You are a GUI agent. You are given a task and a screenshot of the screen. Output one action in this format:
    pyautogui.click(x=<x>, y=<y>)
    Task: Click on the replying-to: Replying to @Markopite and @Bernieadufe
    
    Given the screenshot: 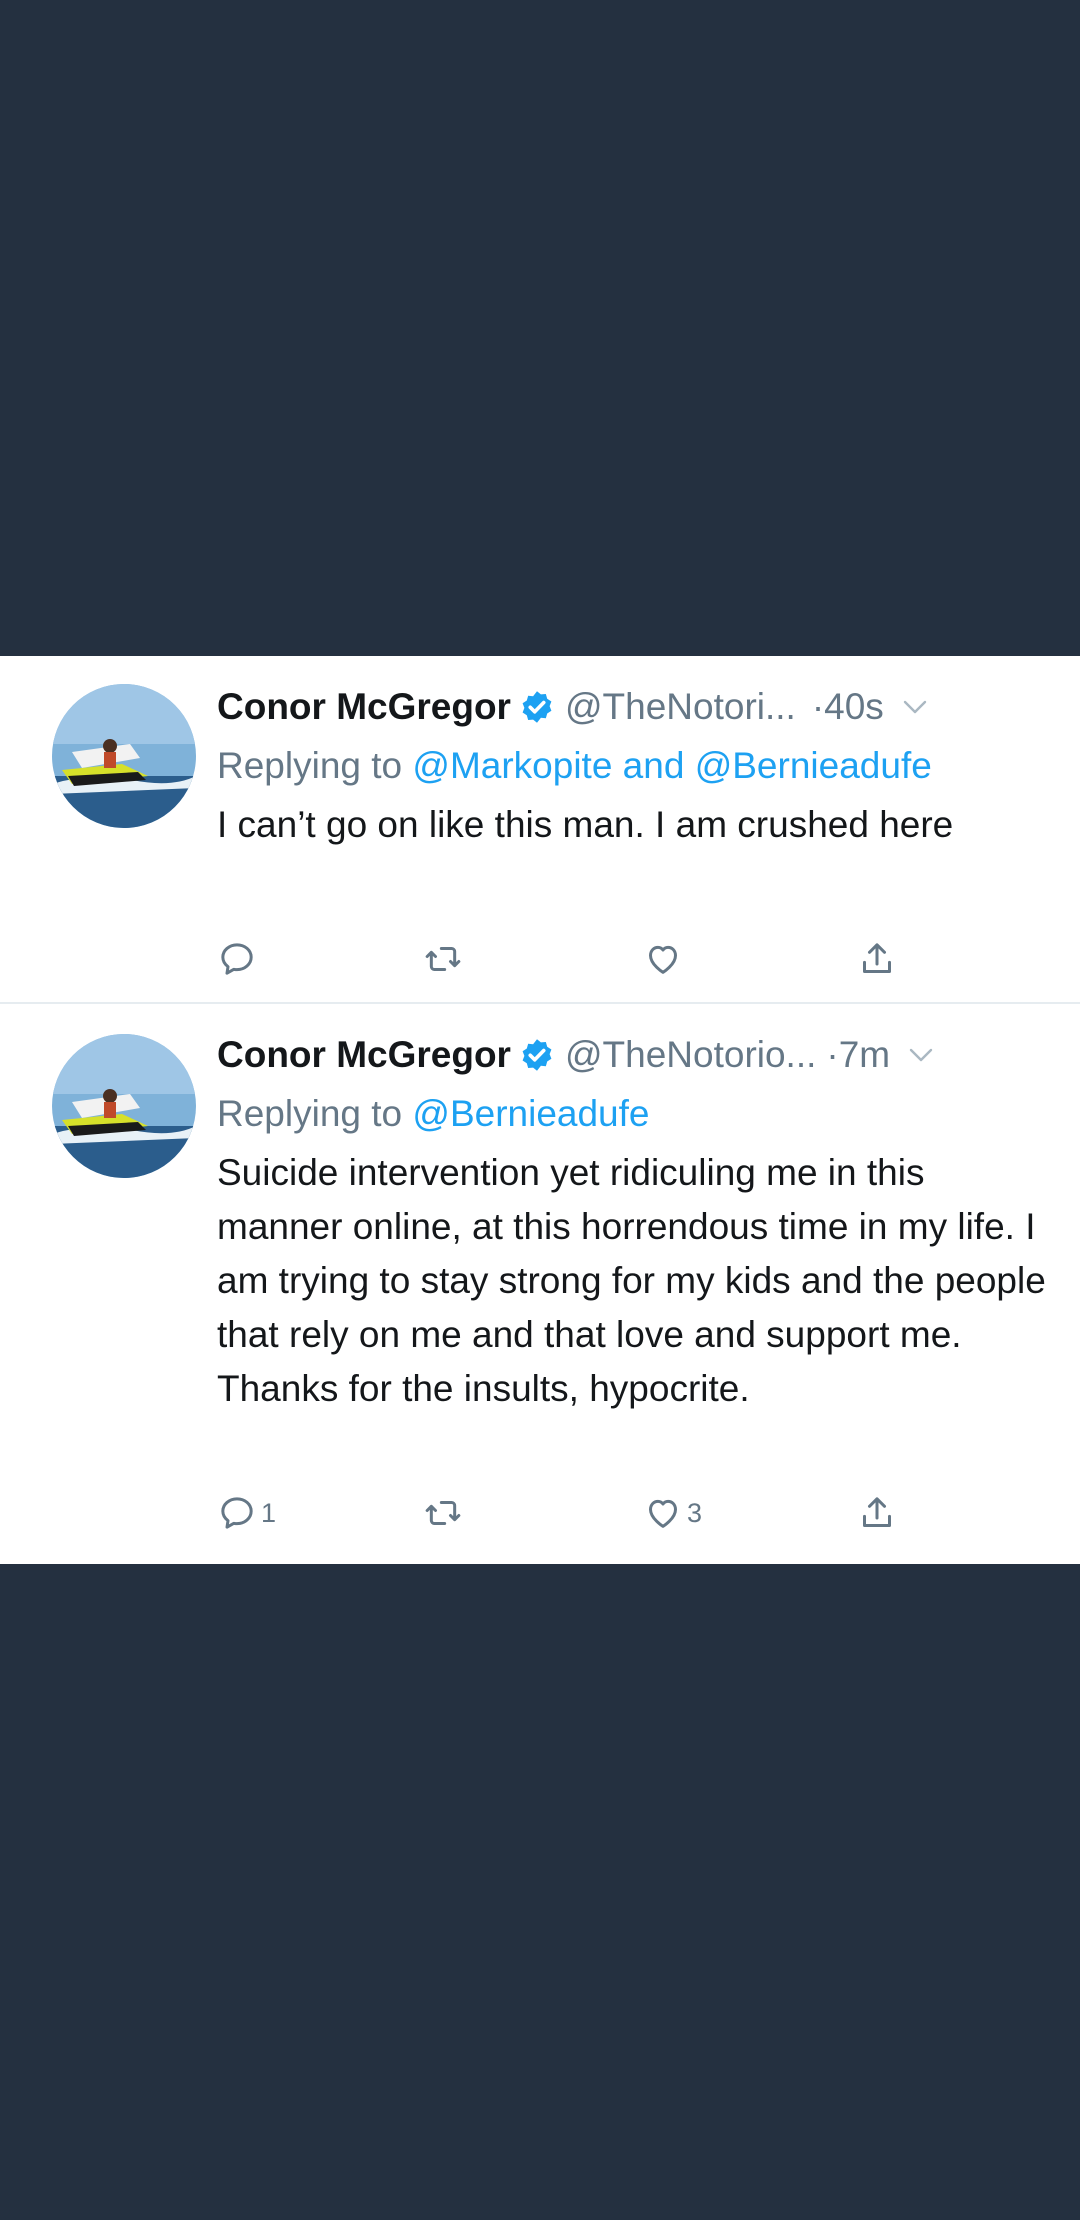 What is the action you would take?
    pyautogui.click(x=635, y=766)
    